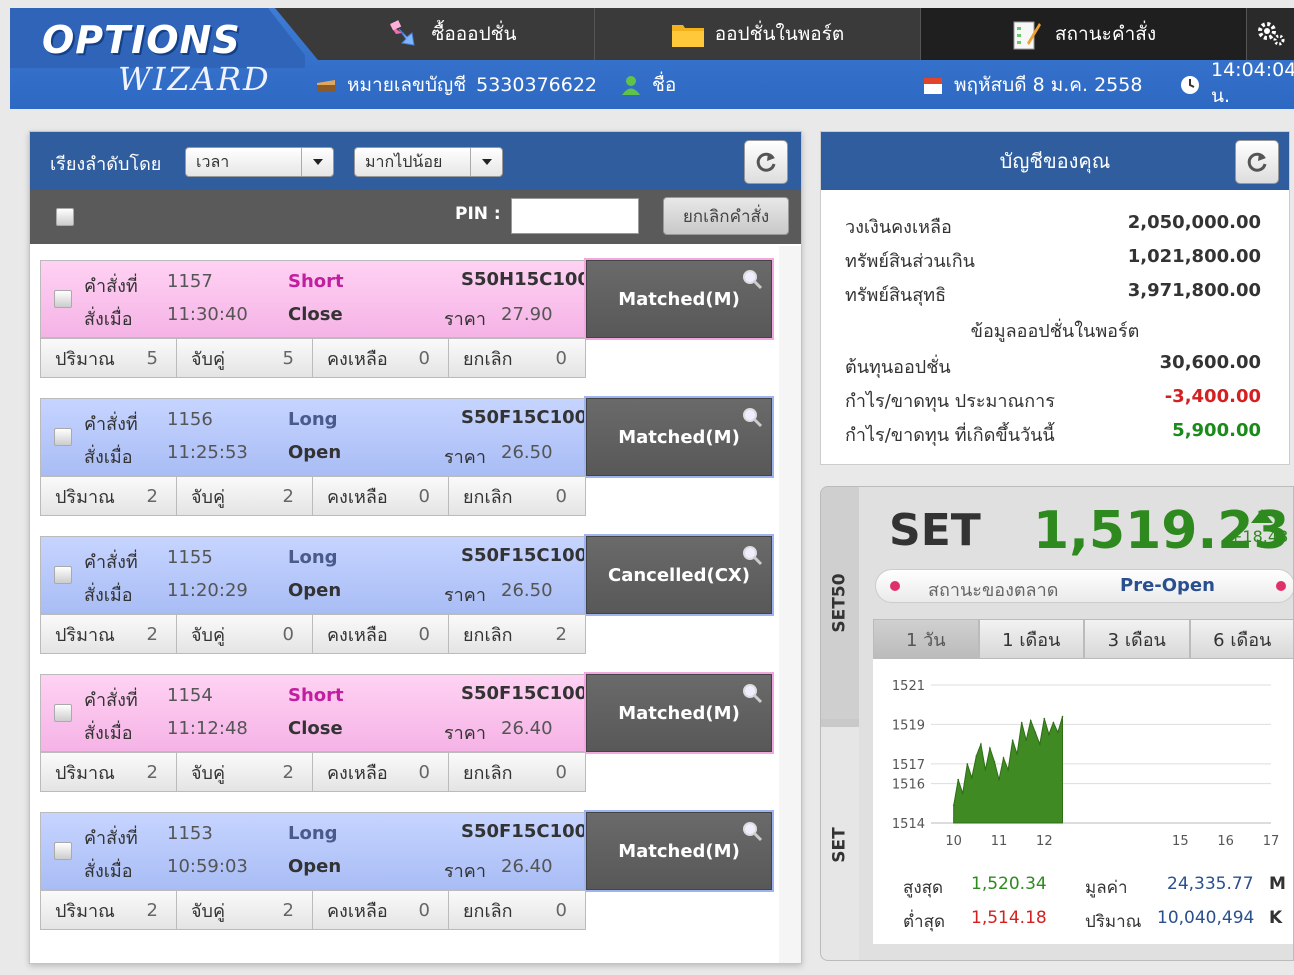 The image size is (1294, 975). I want to click on sort-field-select: เวลา, so click(259, 162).